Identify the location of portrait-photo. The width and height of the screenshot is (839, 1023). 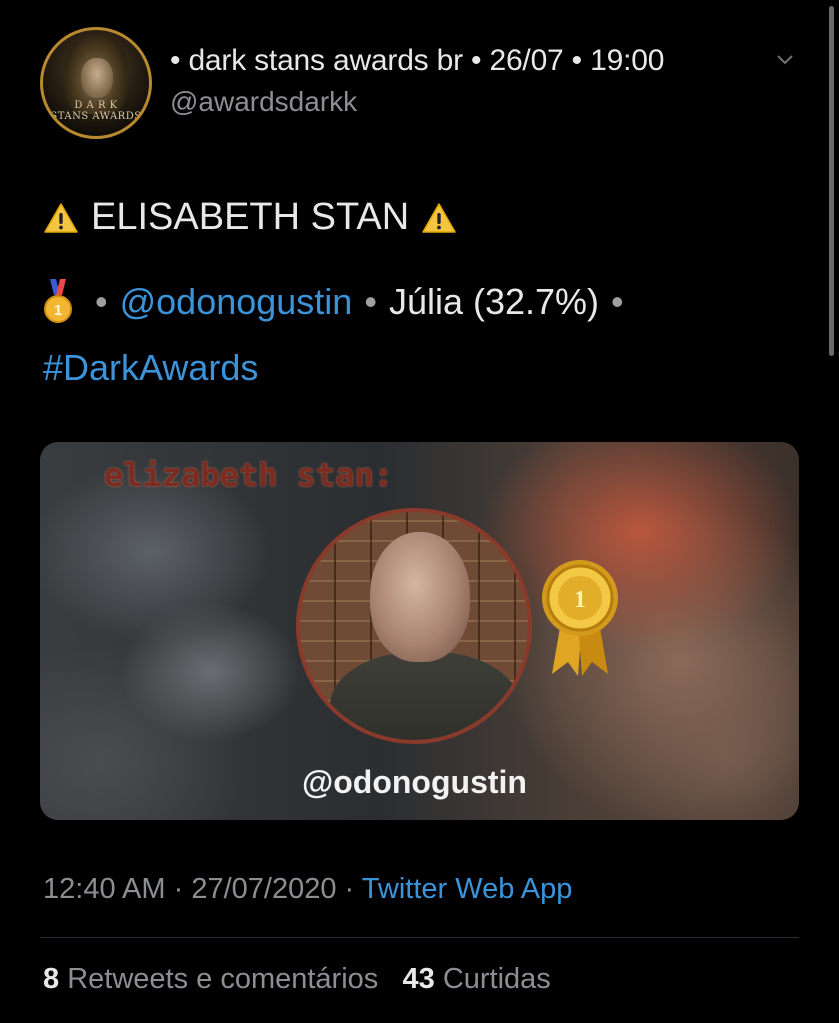
(414, 626).